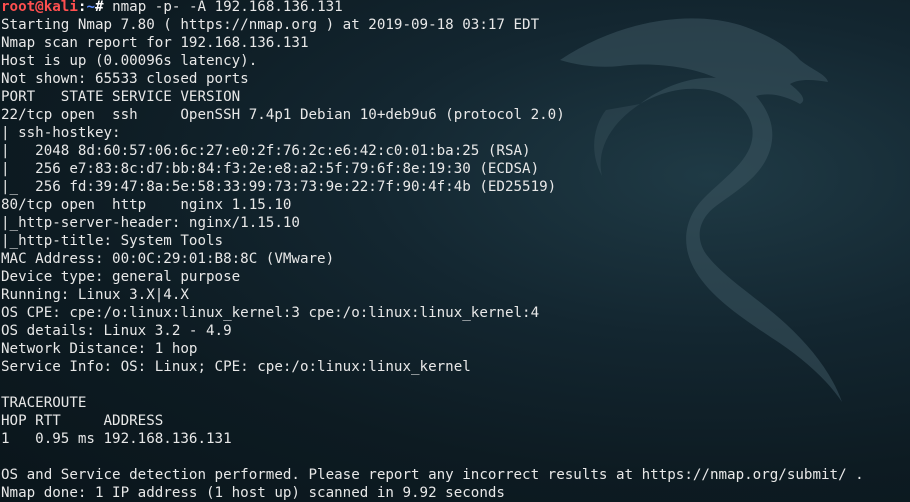 This screenshot has height=502, width=910. I want to click on output-line: Host is up (0.00096s latency)., so click(129, 61).